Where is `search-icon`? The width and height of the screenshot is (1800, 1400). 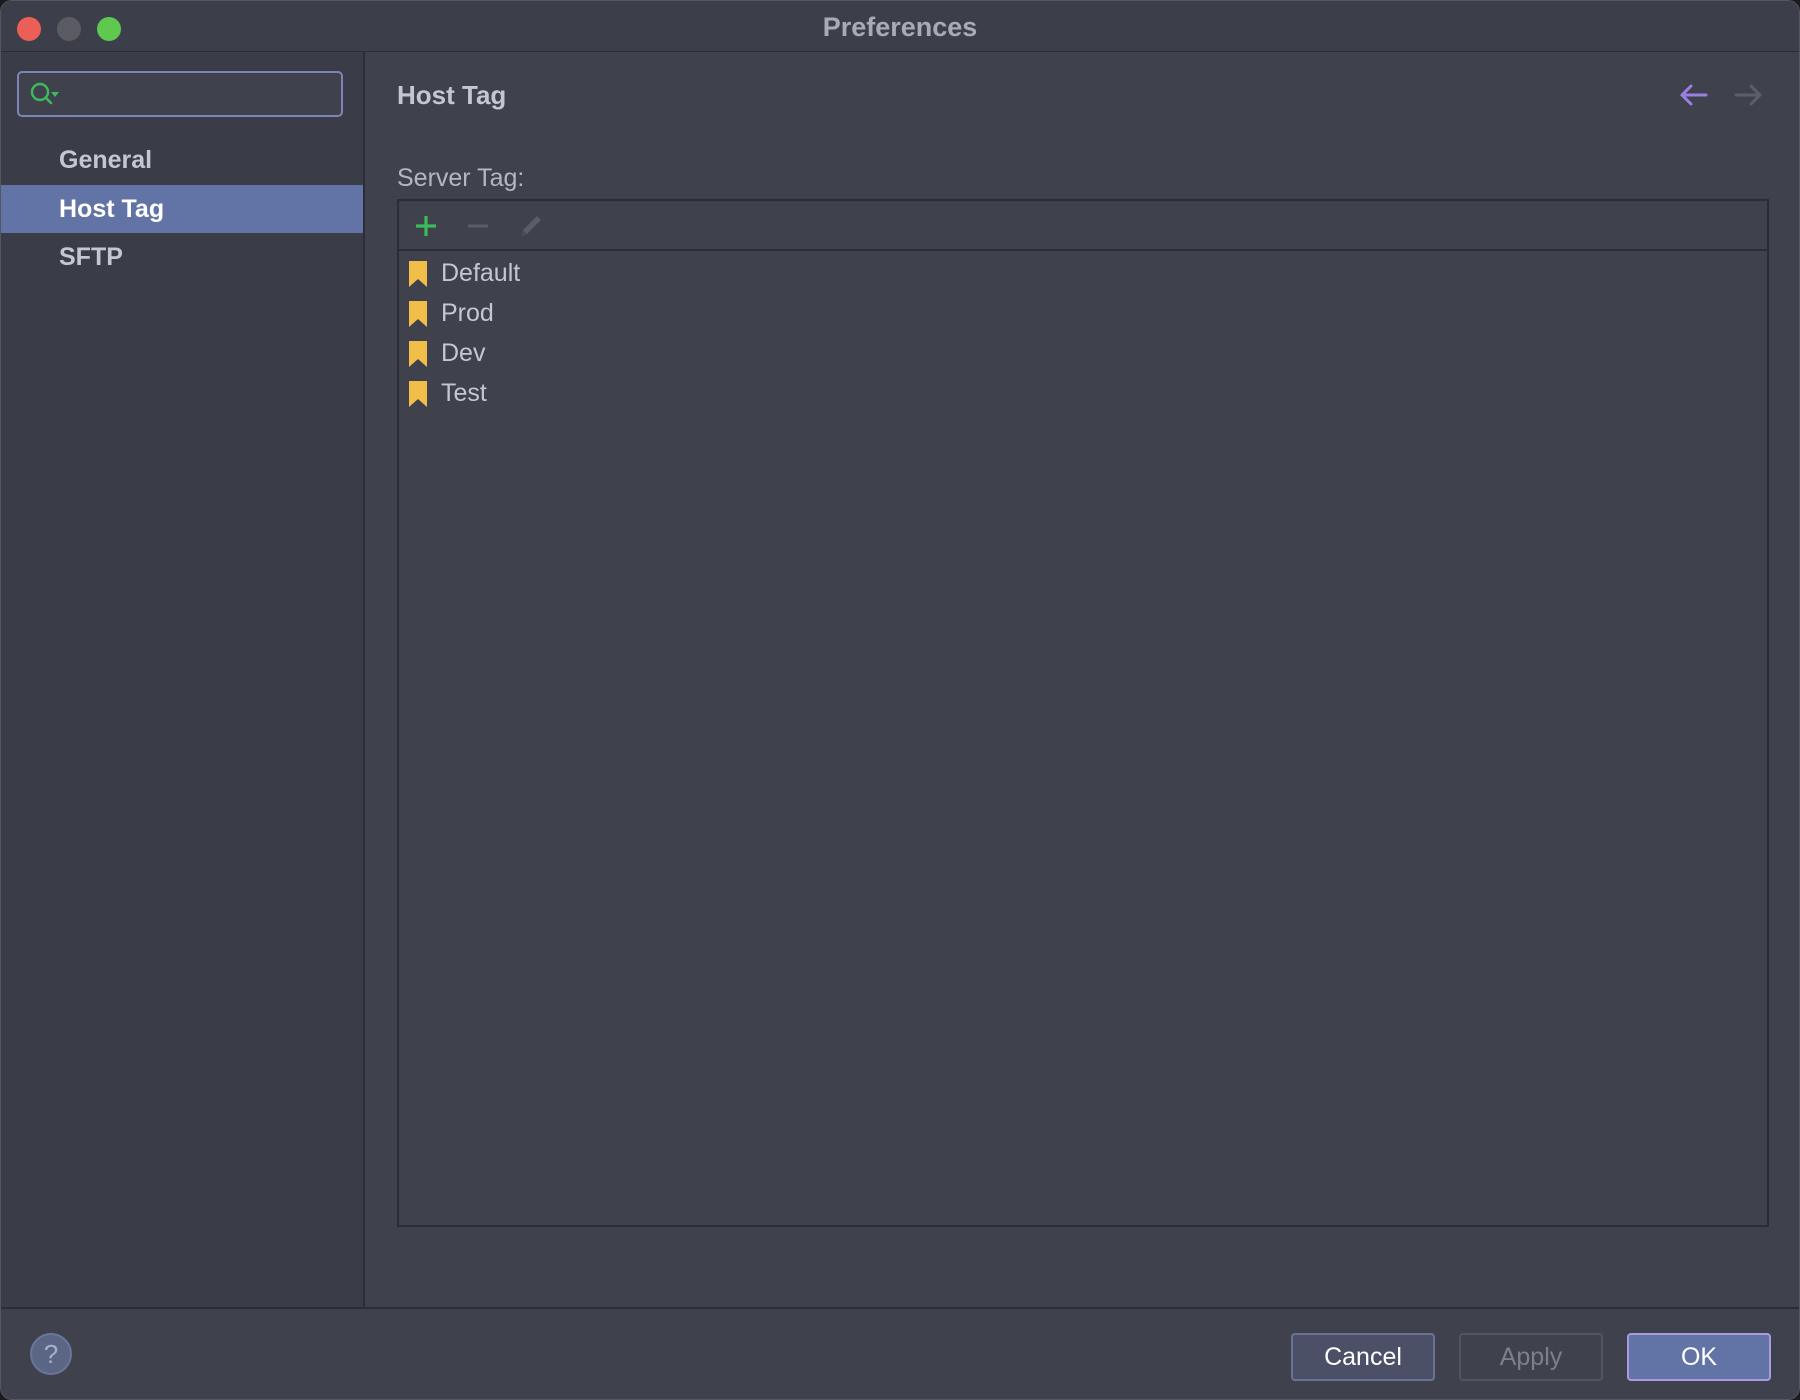 search-icon is located at coordinates (45, 95).